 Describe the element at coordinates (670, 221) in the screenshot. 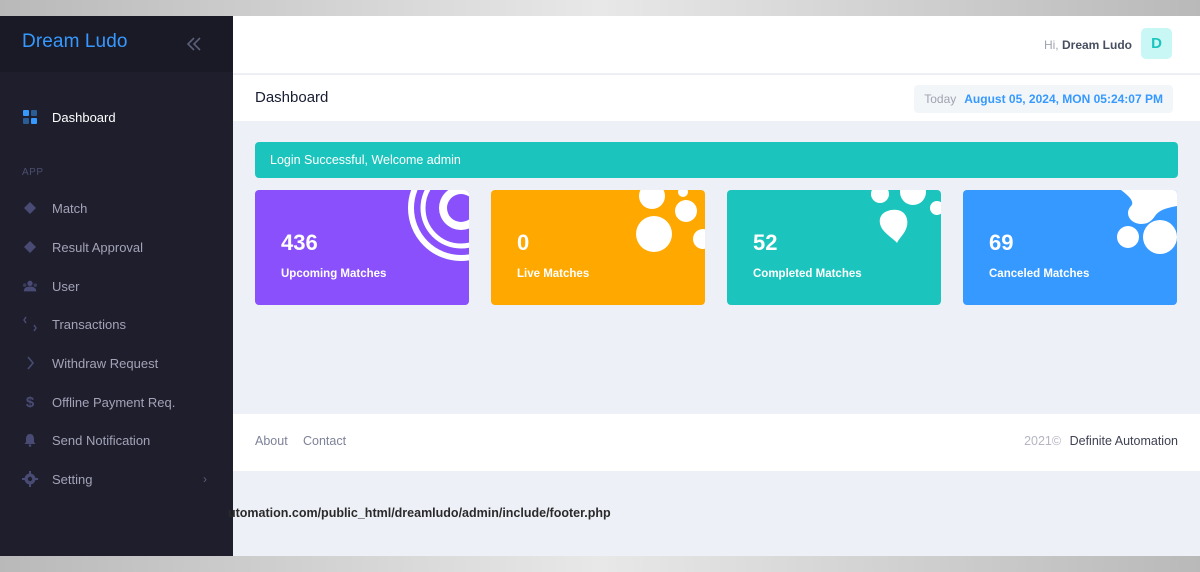

I see `decorative-bubbles-icon` at that location.